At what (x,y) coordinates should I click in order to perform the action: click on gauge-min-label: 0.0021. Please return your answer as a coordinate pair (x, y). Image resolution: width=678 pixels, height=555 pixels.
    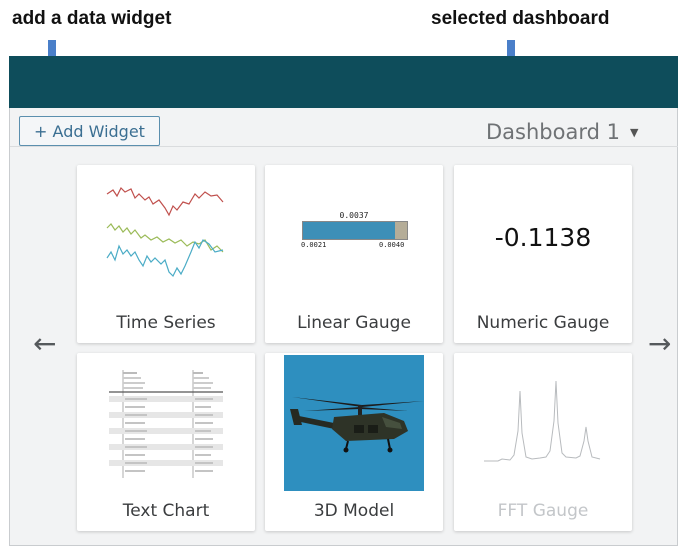
    Looking at the image, I should click on (314, 245).